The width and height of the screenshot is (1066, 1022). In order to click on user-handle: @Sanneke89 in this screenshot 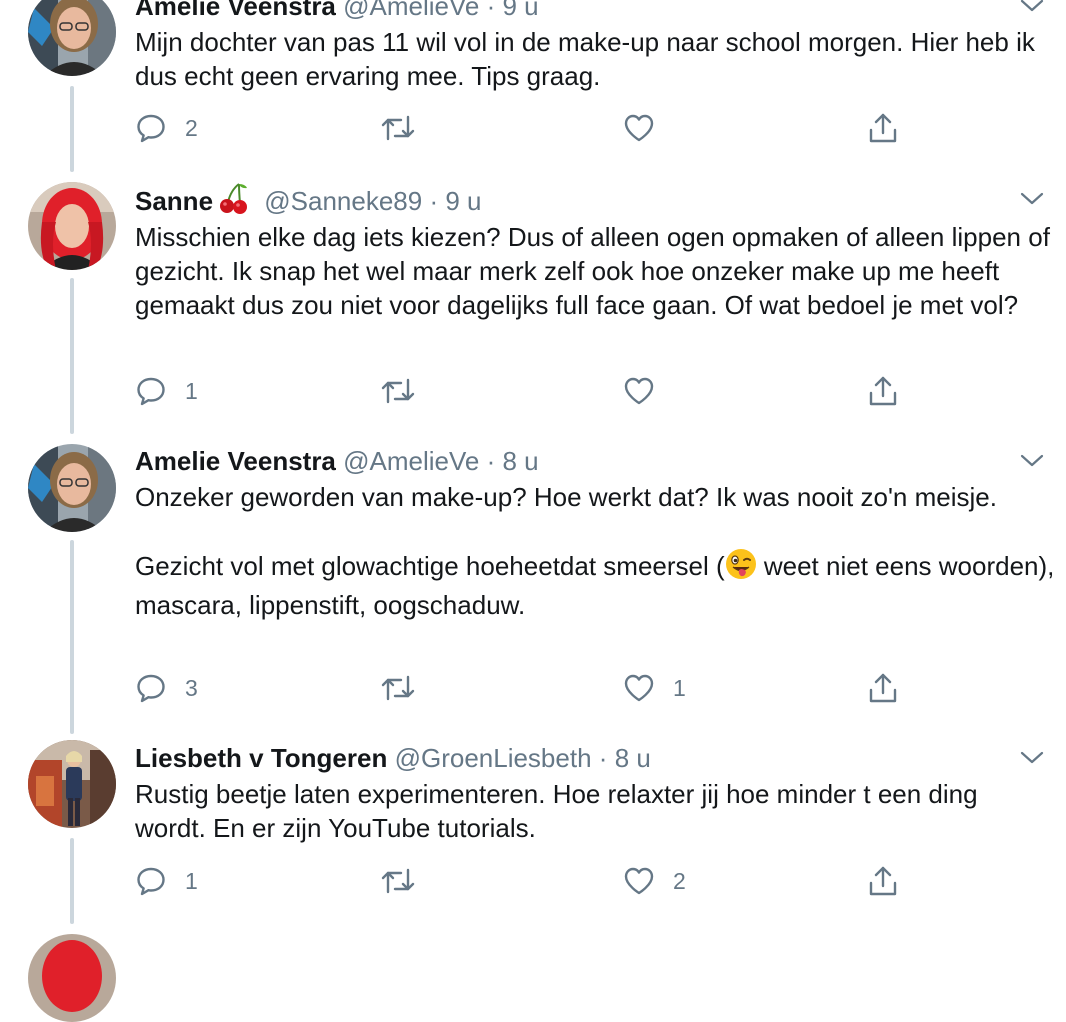, I will do `click(343, 201)`.